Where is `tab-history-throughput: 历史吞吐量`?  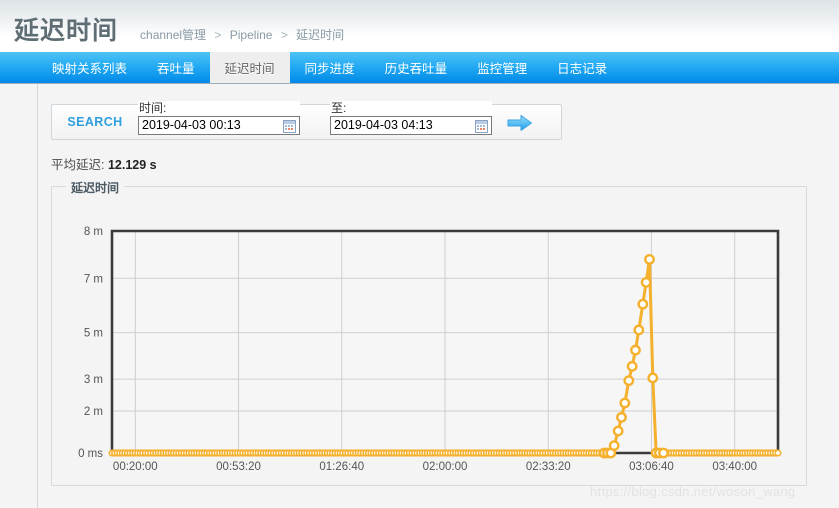
tab-history-throughput: 历史吞吐量 is located at coordinates (416, 67).